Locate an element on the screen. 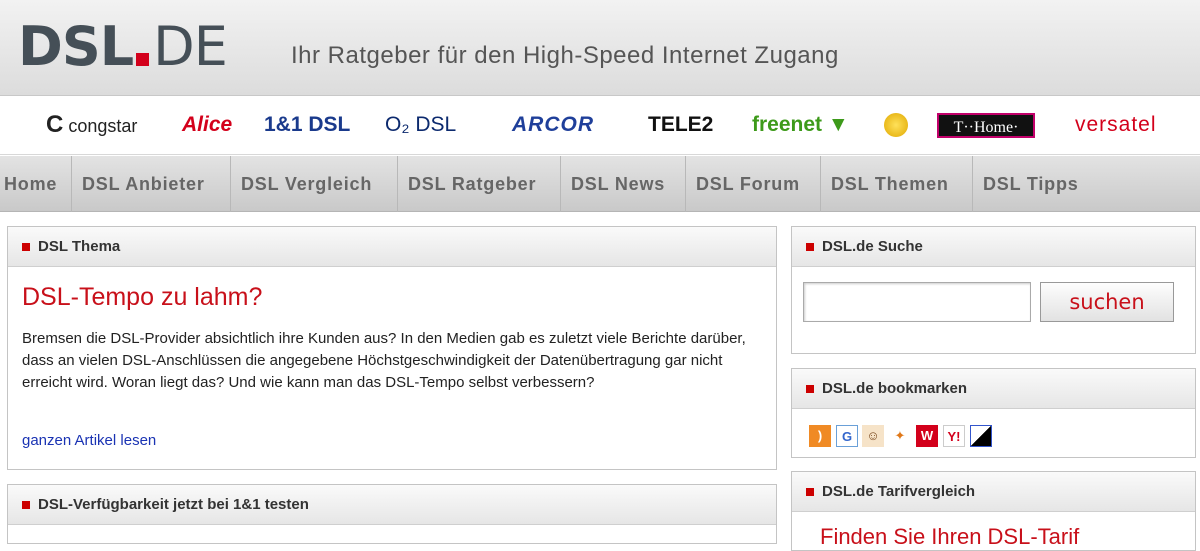 This screenshot has width=1200, height=551. yahoo-bookmark-icon: Y! is located at coordinates (954, 436).